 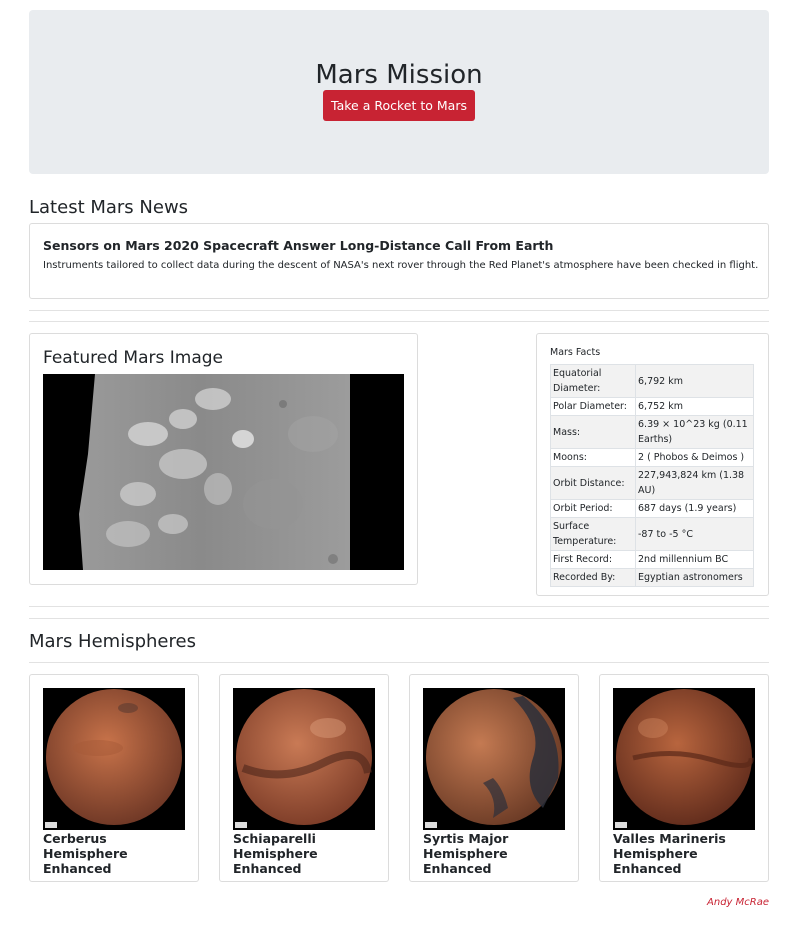 I want to click on fact-label: Moons:, so click(x=593, y=457).